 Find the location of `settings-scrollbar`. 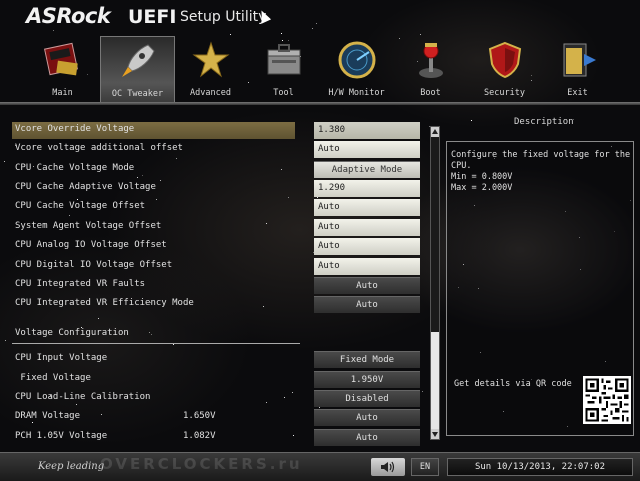

settings-scrollbar is located at coordinates (435, 283).